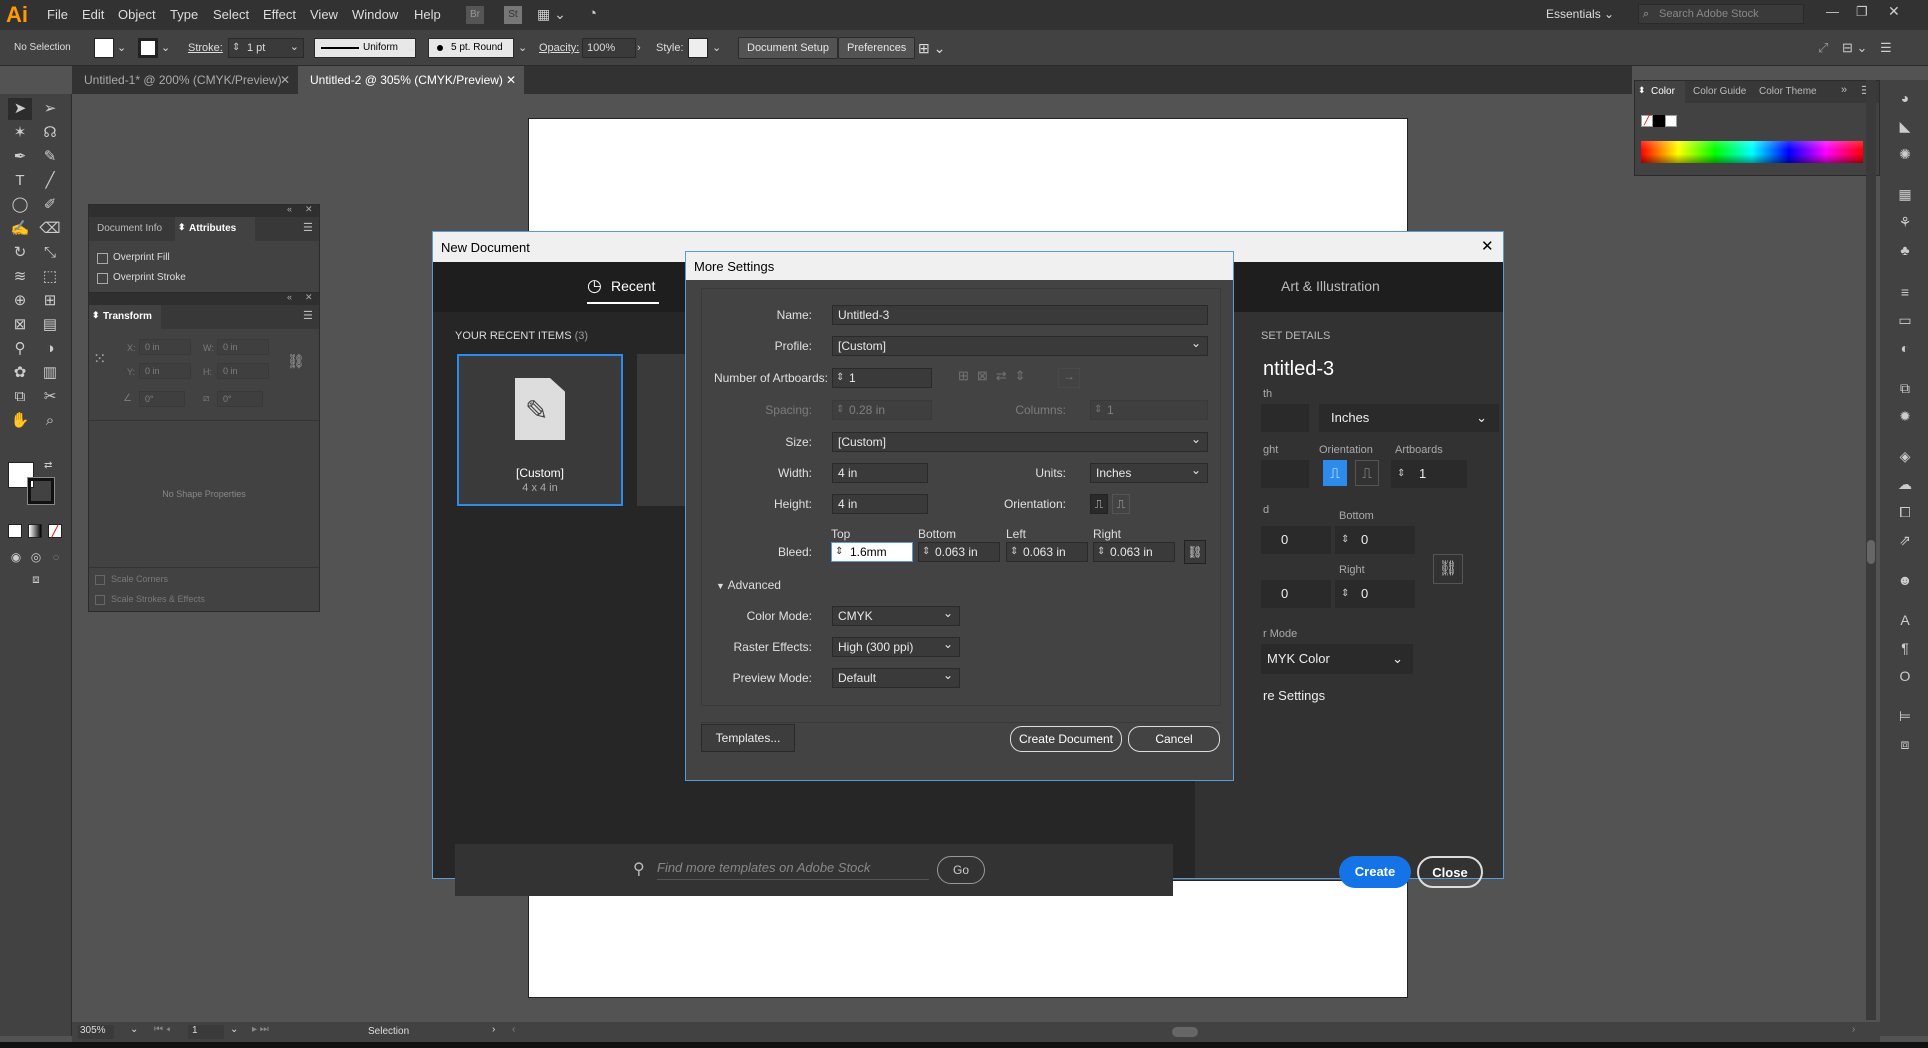 This screenshot has width=1928, height=1048. I want to click on stroke-swatch, so click(148, 48).